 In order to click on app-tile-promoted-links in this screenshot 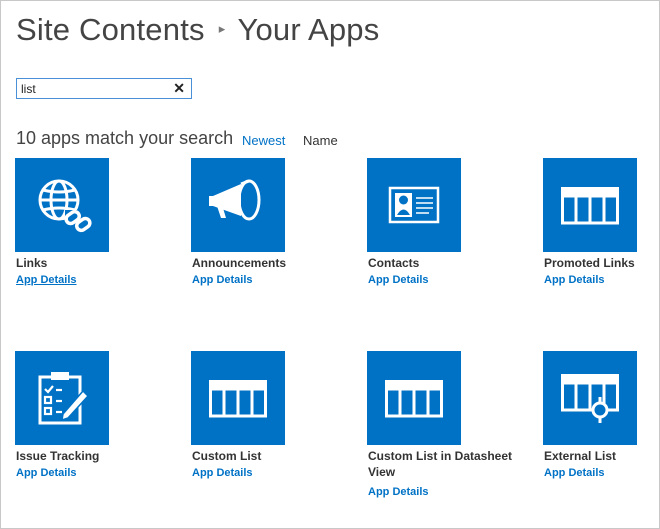, I will do `click(590, 205)`.